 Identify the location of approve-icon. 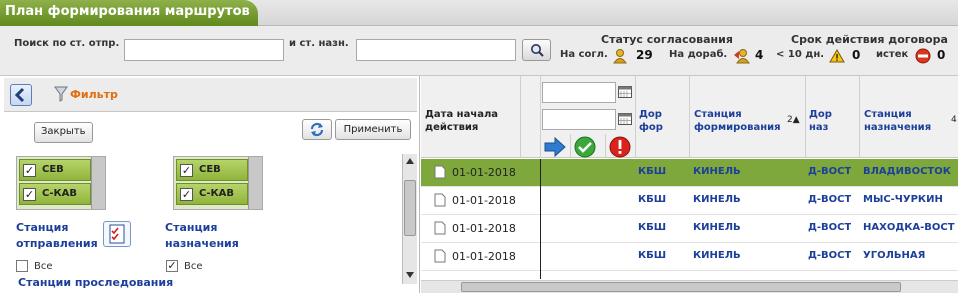
(585, 147).